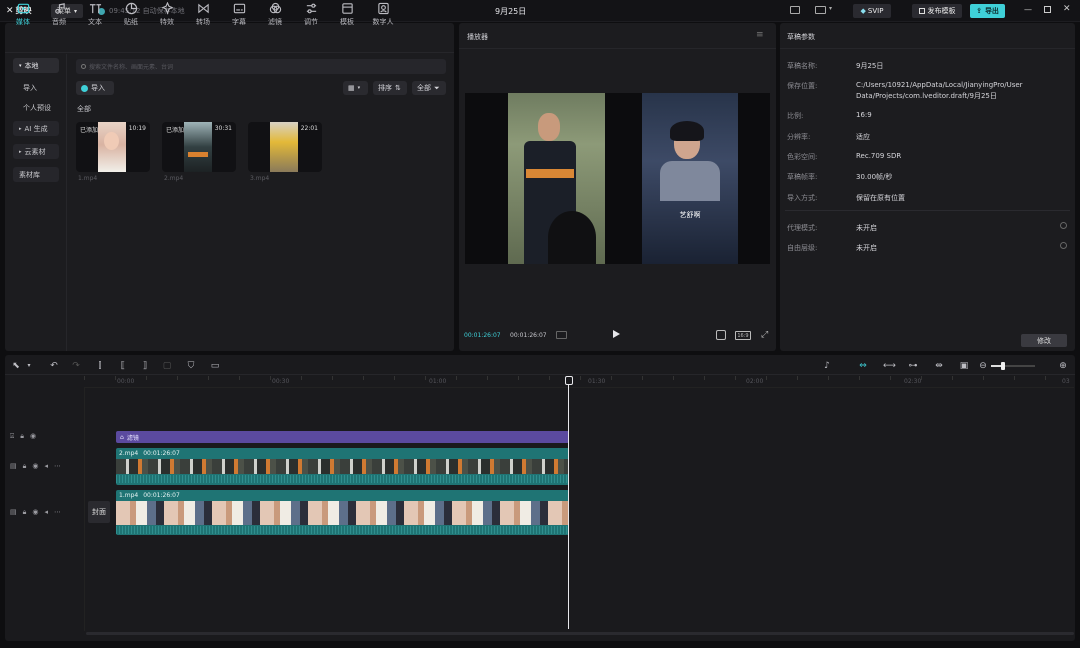  Describe the element at coordinates (29, 366) in the screenshot. I see `chevron-down-icon: ▾` at that location.